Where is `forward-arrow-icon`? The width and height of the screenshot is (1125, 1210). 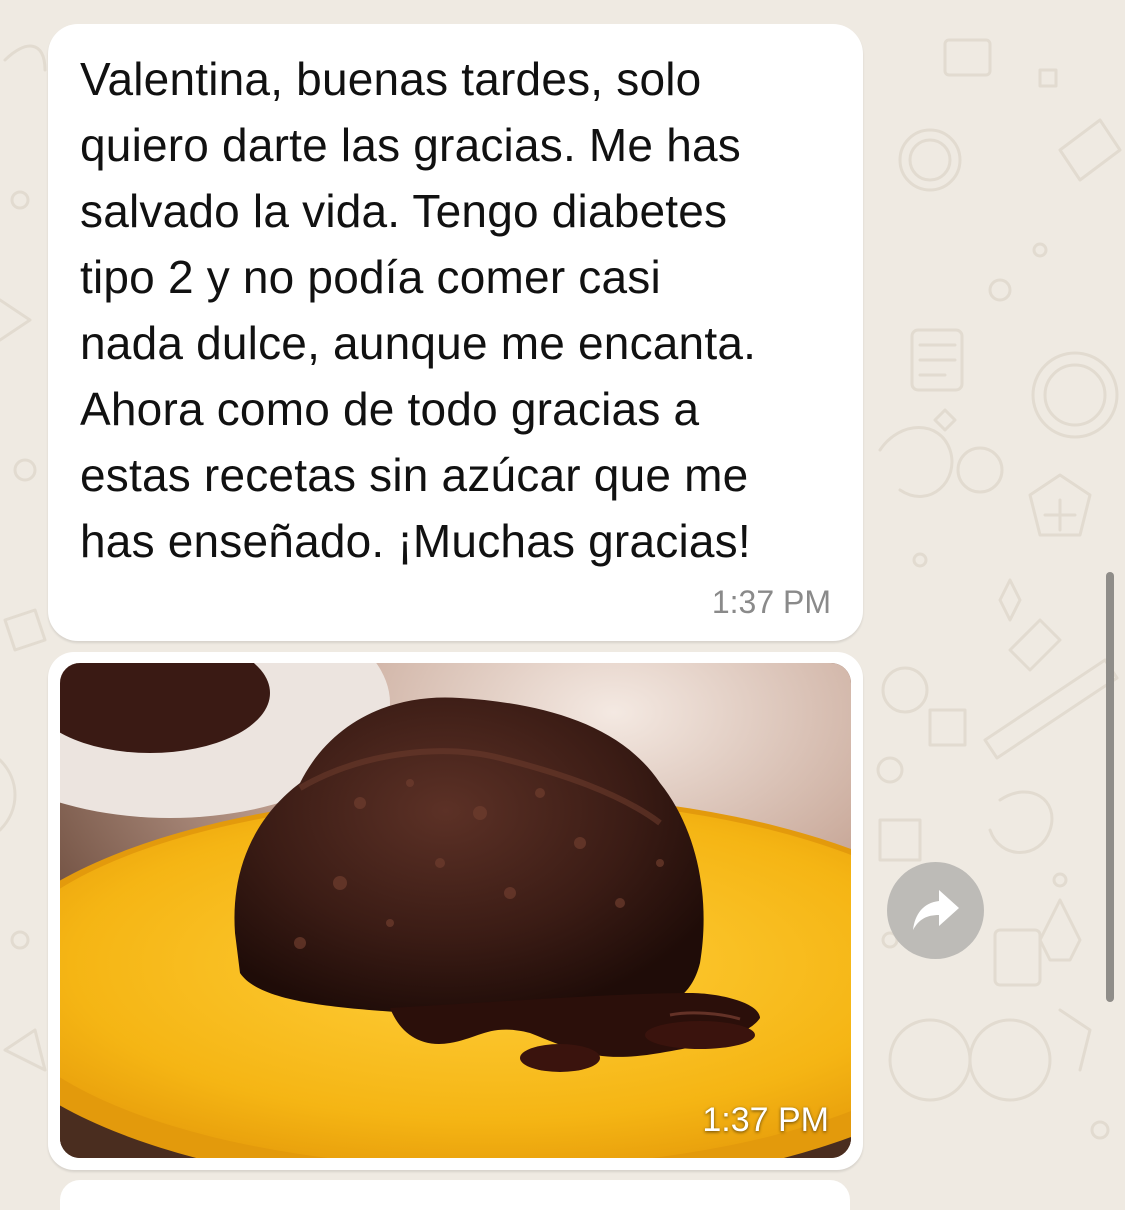 forward-arrow-icon is located at coordinates (936, 910).